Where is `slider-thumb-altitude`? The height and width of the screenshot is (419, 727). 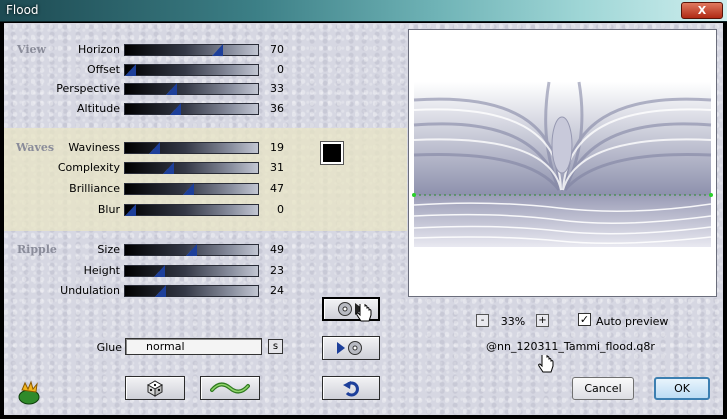 slider-thumb-altitude is located at coordinates (175, 109).